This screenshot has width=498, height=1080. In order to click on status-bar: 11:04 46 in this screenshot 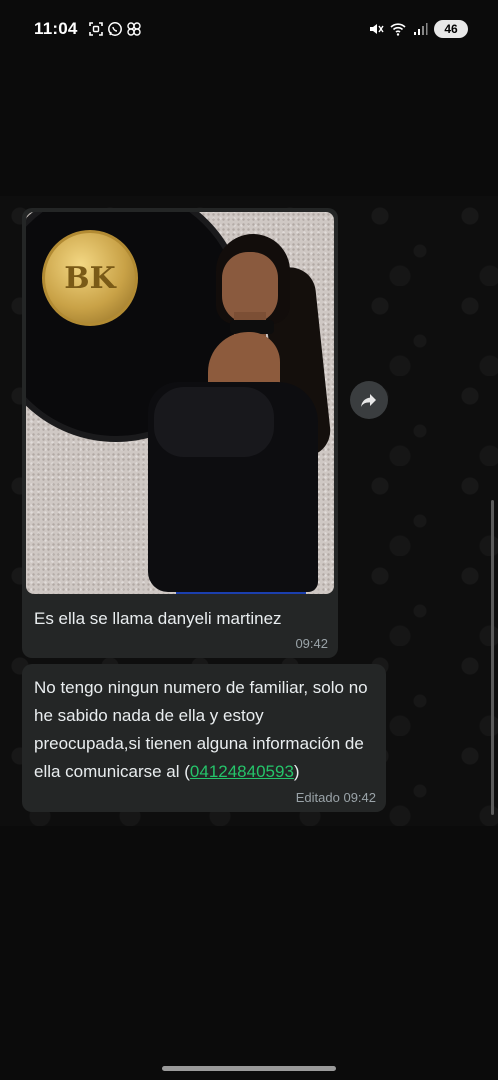, I will do `click(249, 29)`.